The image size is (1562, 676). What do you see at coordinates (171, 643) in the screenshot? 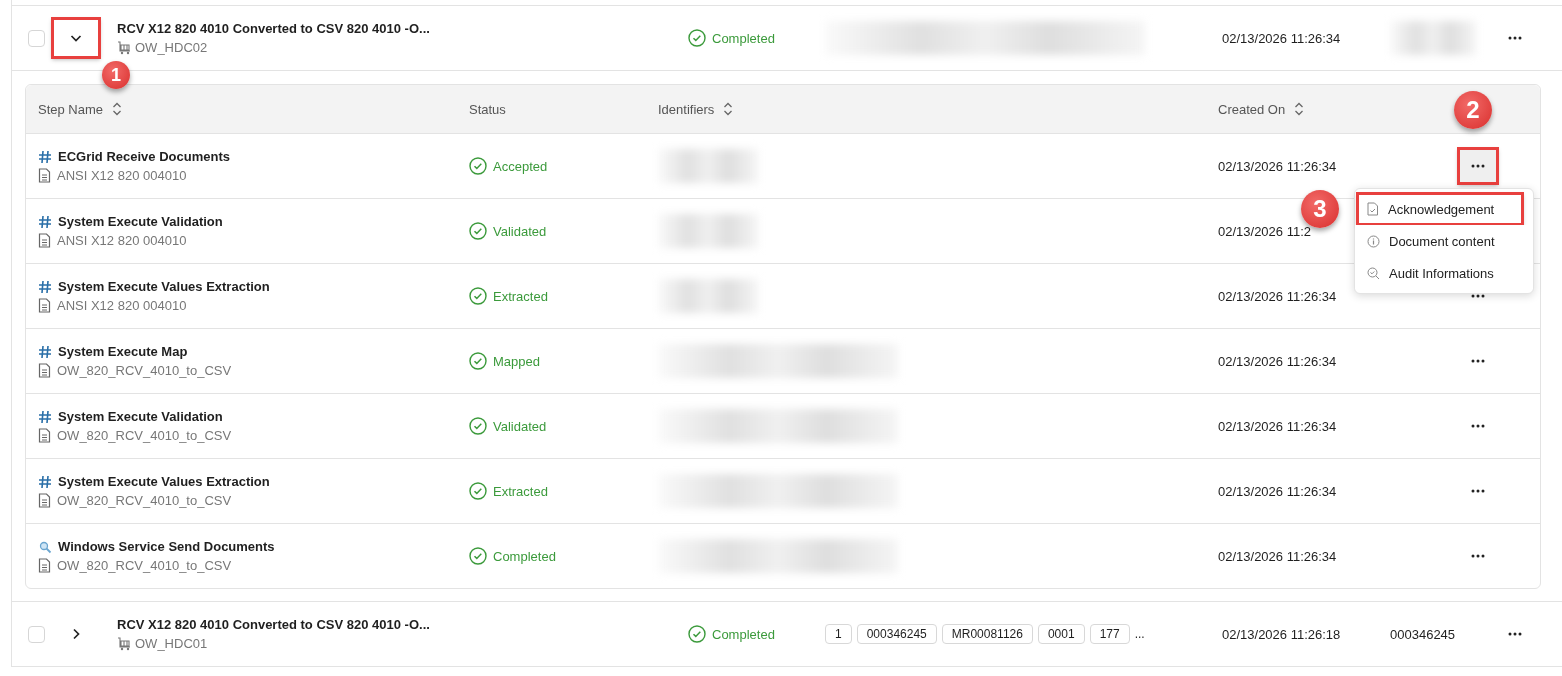
I see `partner-name: OW_HDC01` at bounding box center [171, 643].